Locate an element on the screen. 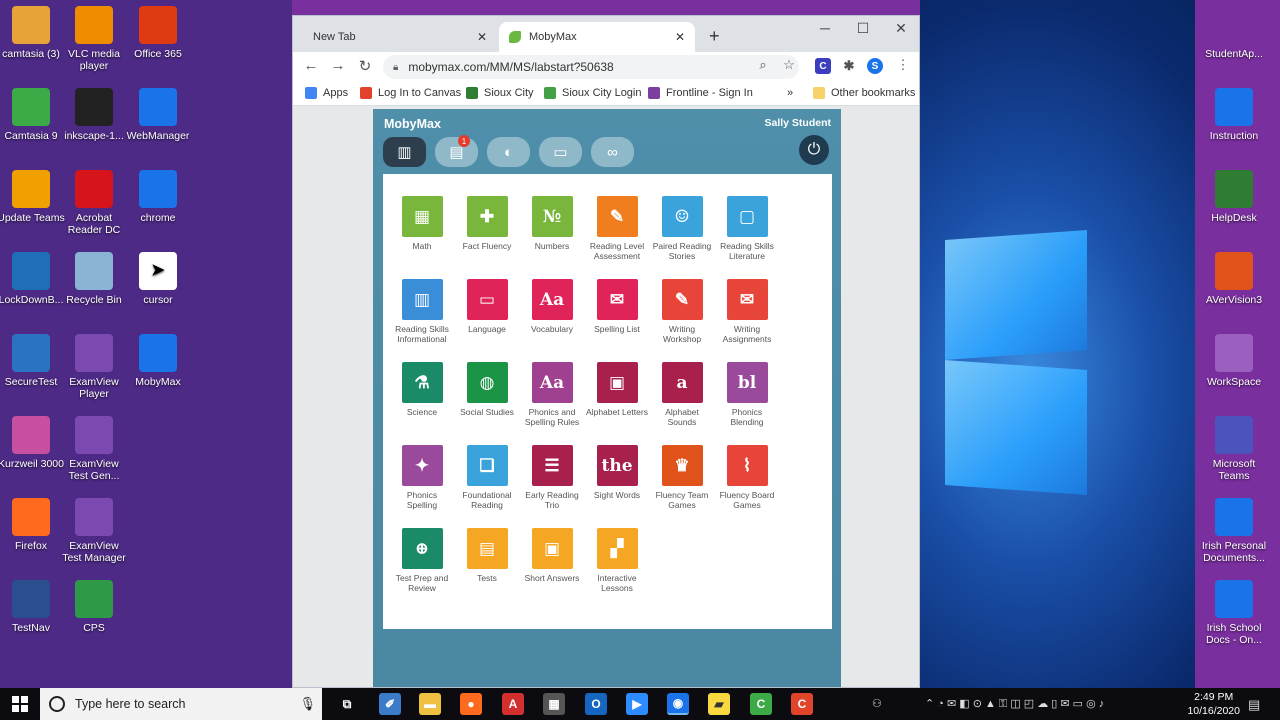  subject-tile: the Sight Words is located at coordinates (617, 473).